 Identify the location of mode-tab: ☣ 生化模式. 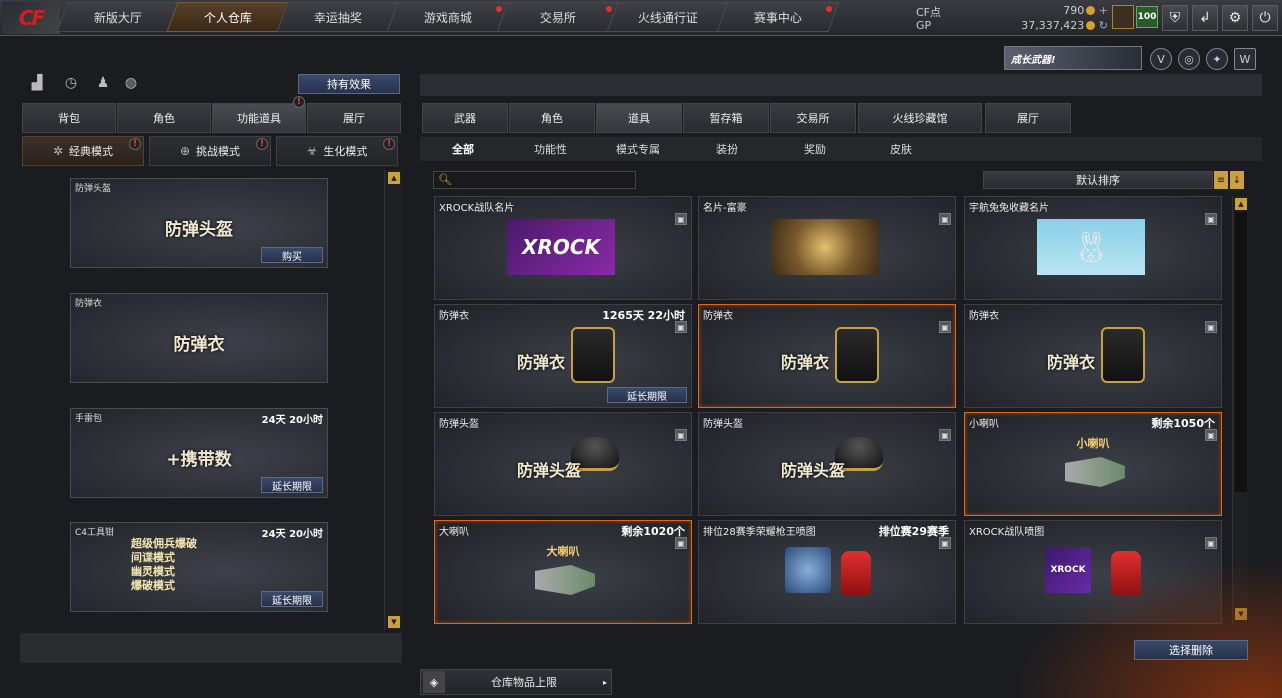
(337, 151).